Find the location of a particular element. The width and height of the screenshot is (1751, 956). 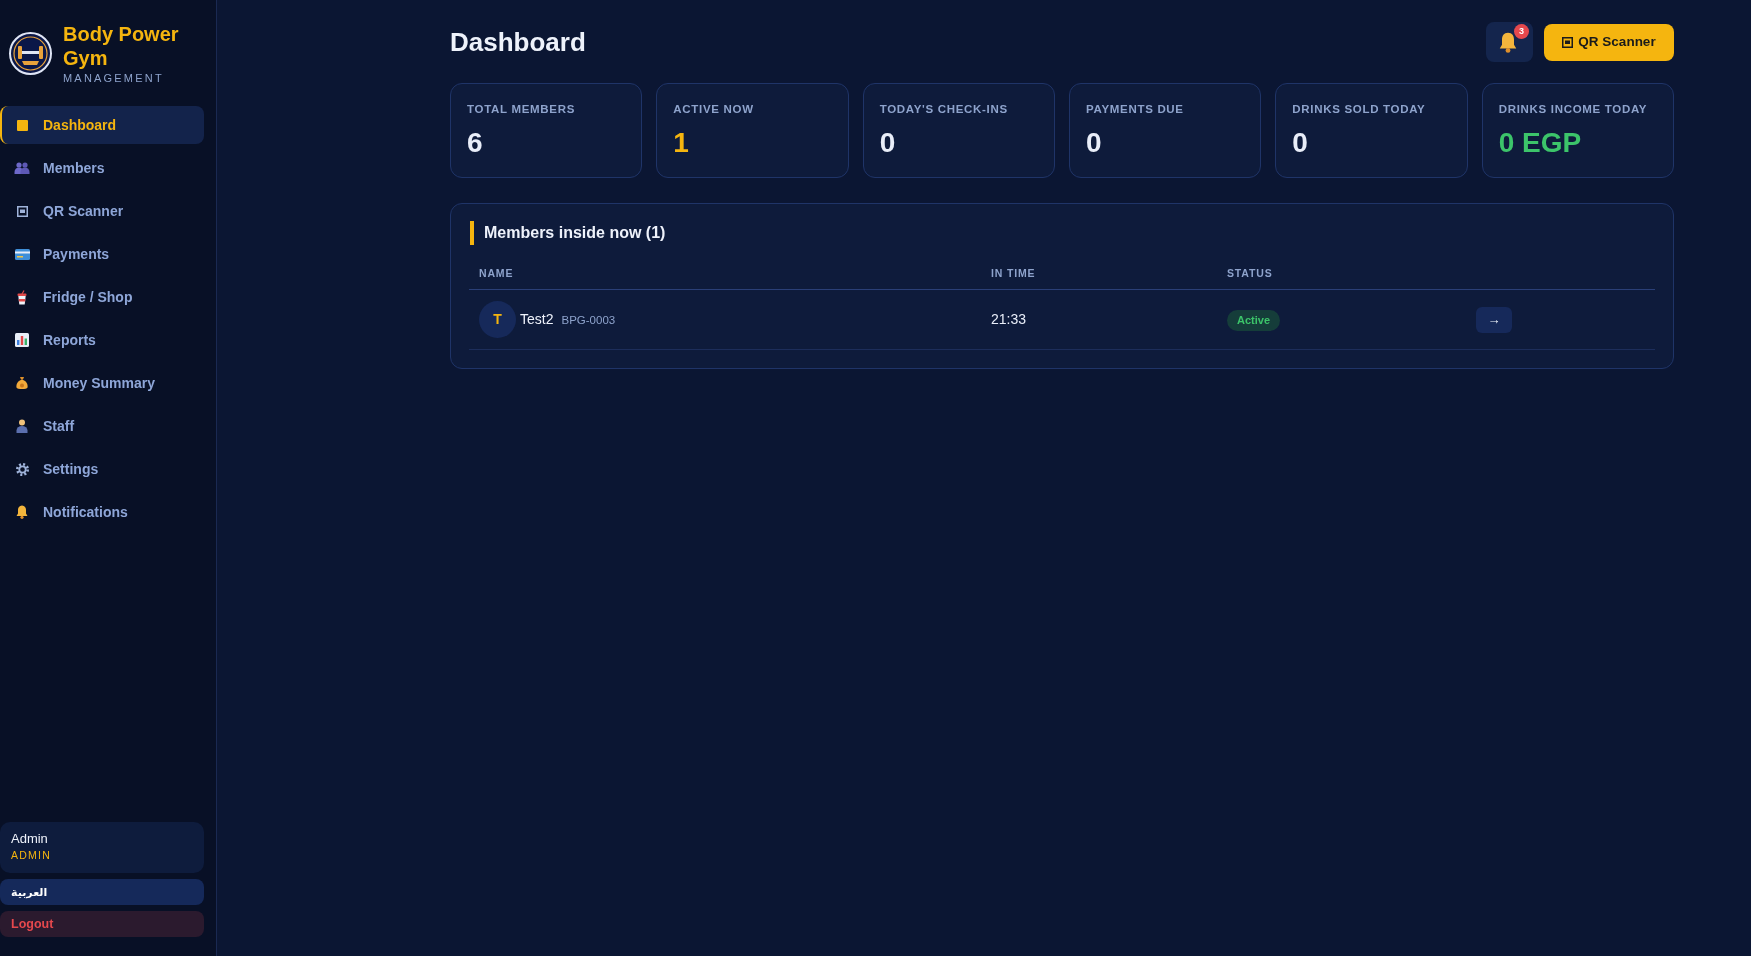

stat-value: 0 EGP is located at coordinates (1540, 143).